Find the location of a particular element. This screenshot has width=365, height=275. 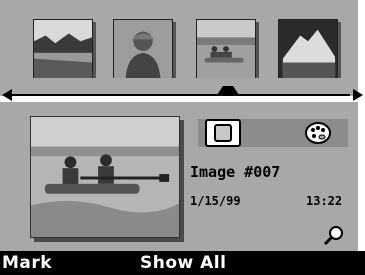

mark-softkey: Mark is located at coordinates (27, 263).